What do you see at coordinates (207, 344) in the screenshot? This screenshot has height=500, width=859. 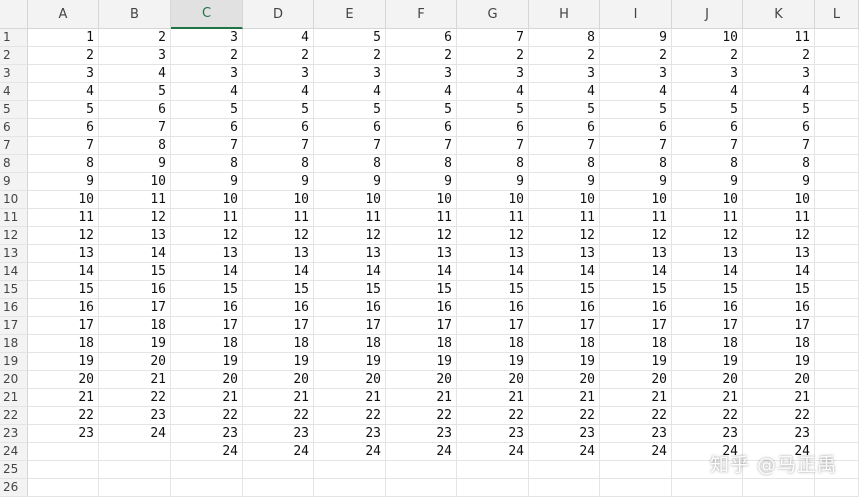 I see `cell-c18: 18` at bounding box center [207, 344].